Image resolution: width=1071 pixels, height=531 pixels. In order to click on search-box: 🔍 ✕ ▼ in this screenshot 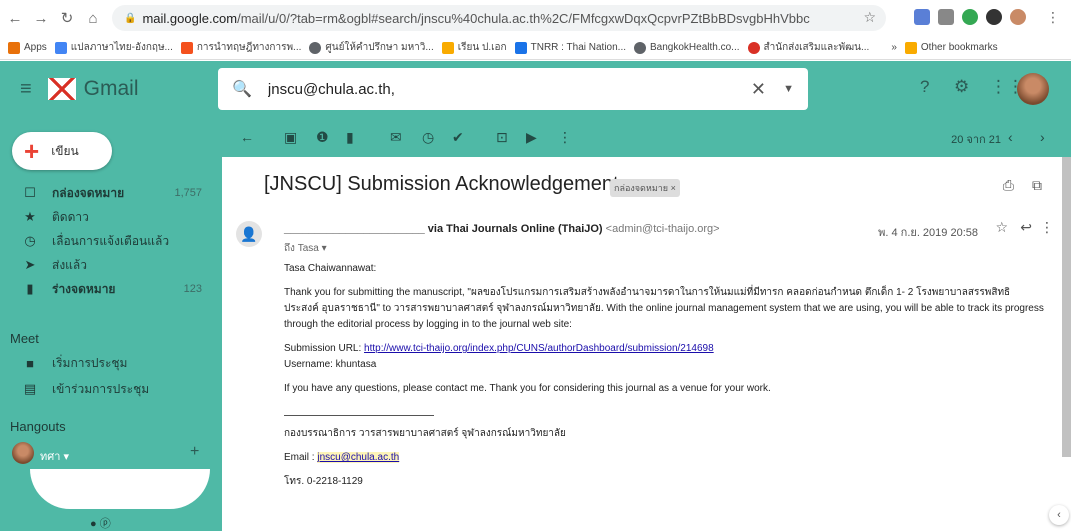, I will do `click(513, 89)`.